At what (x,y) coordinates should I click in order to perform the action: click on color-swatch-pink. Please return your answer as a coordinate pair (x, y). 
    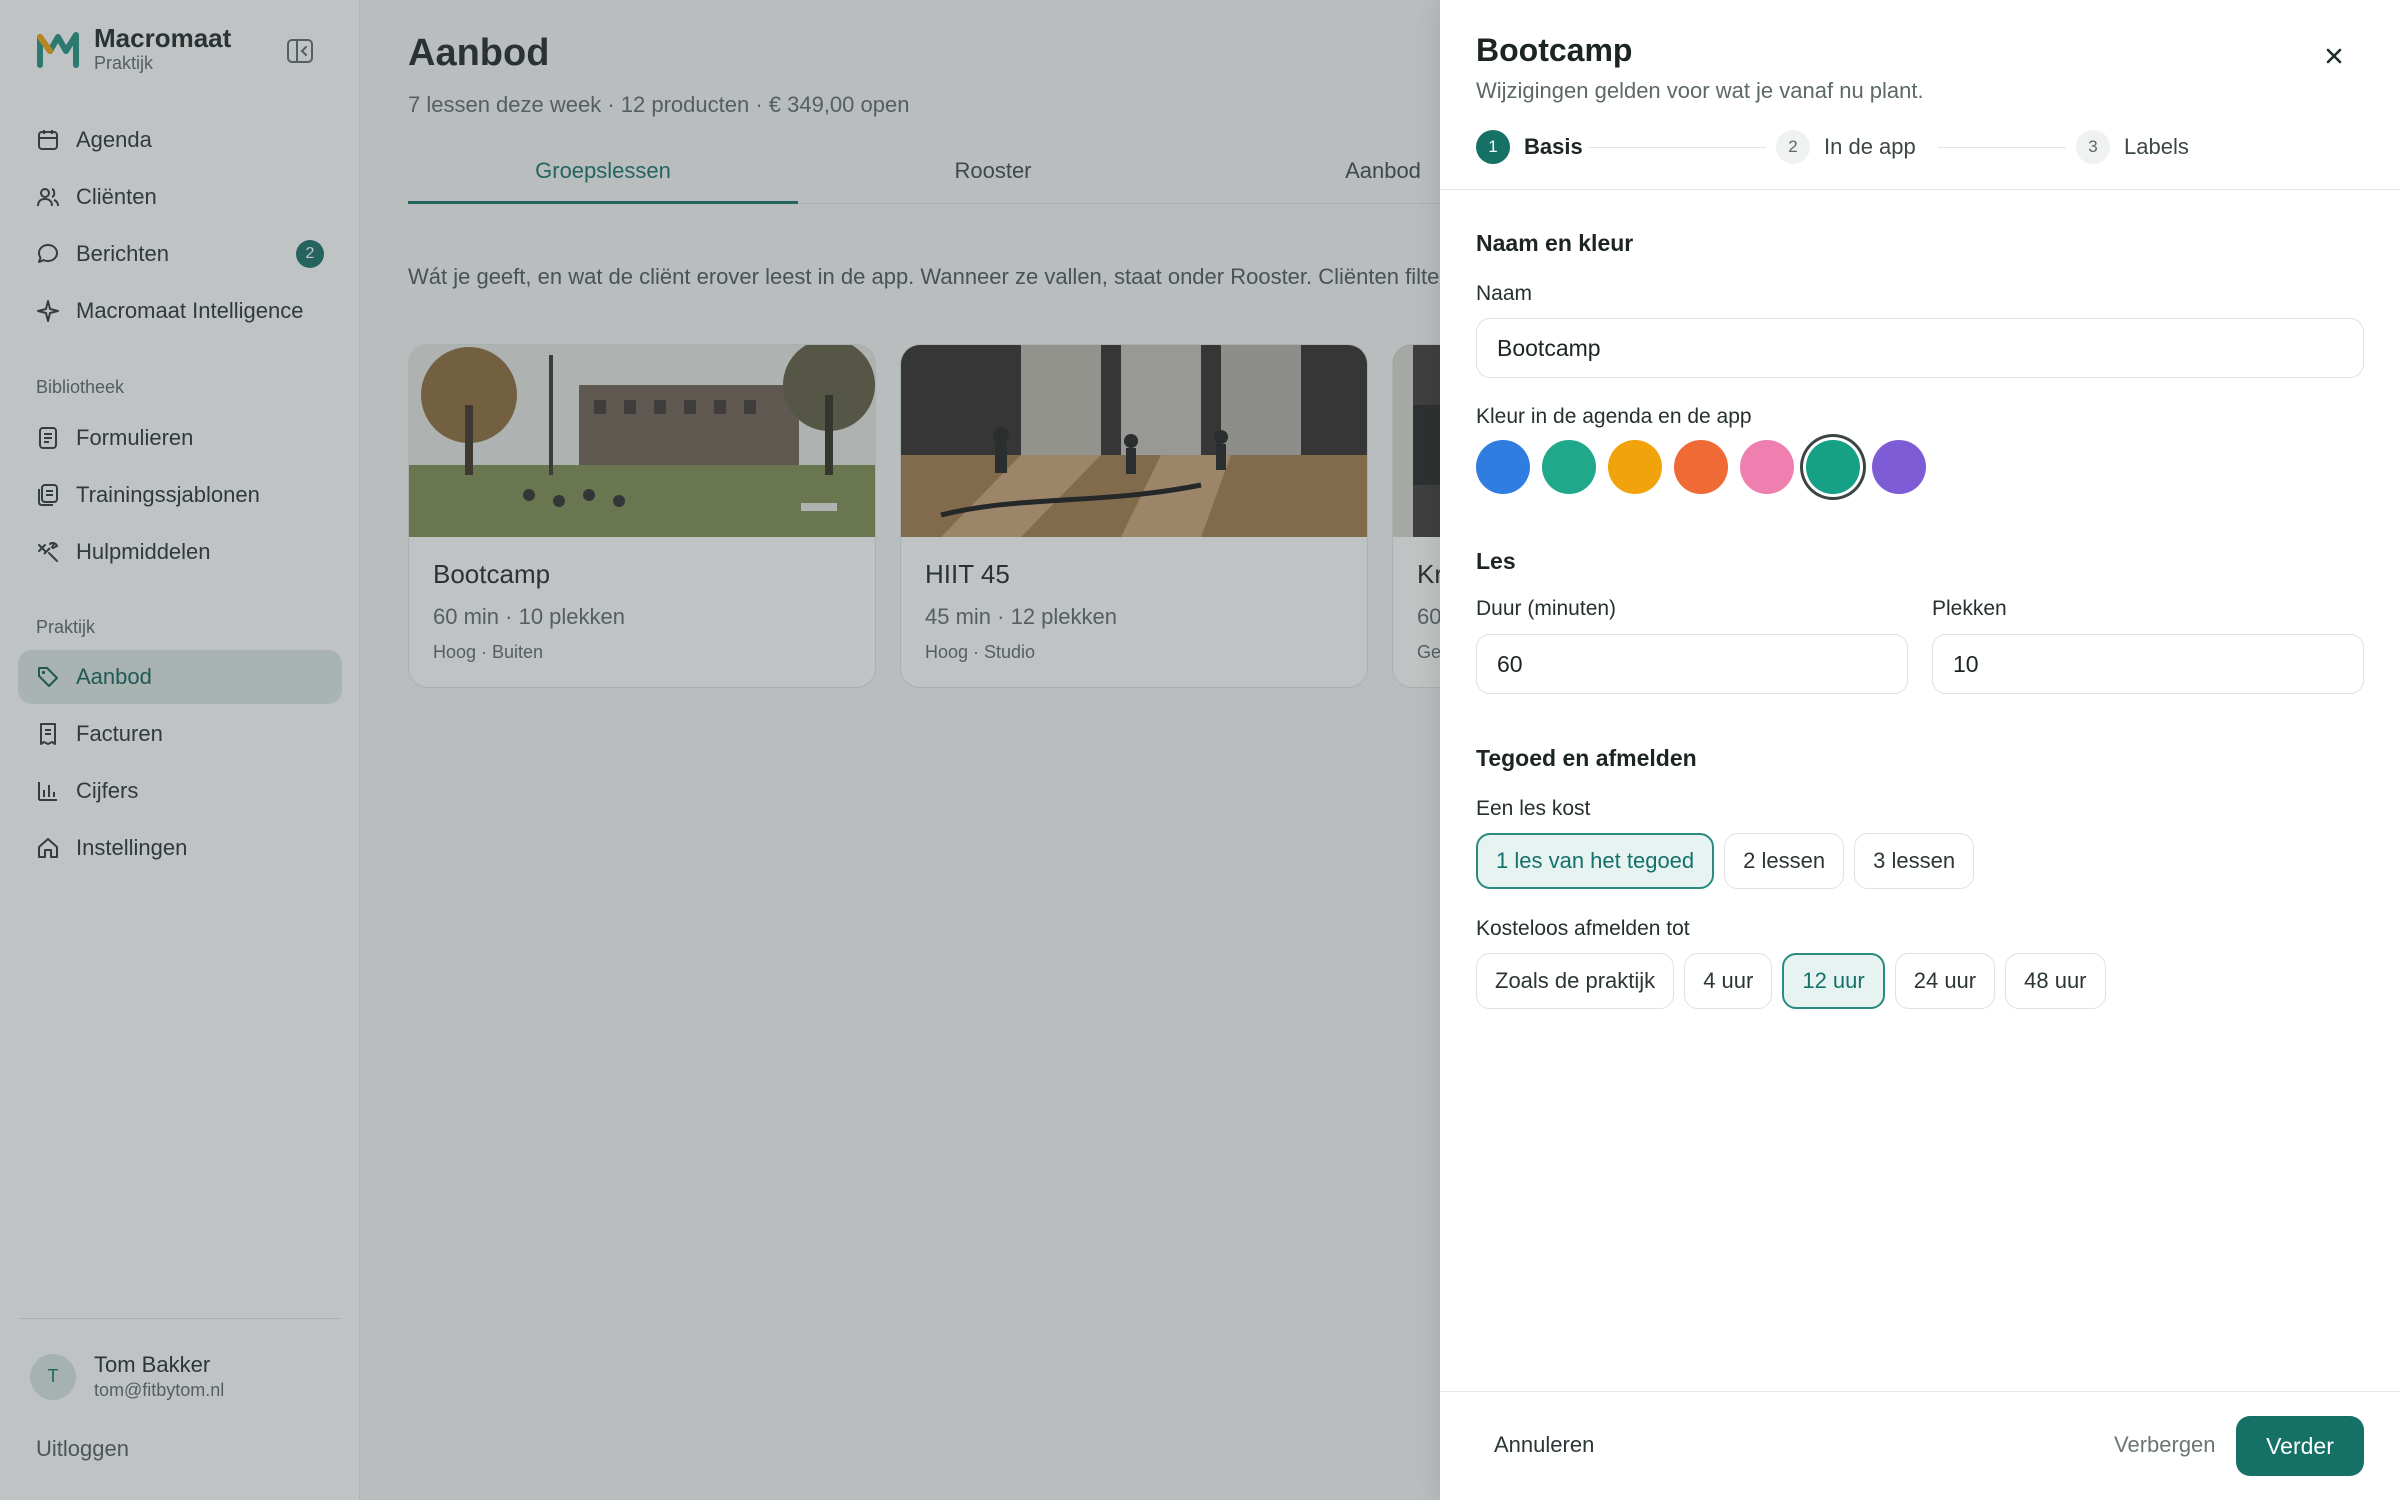
    Looking at the image, I should click on (1767, 467).